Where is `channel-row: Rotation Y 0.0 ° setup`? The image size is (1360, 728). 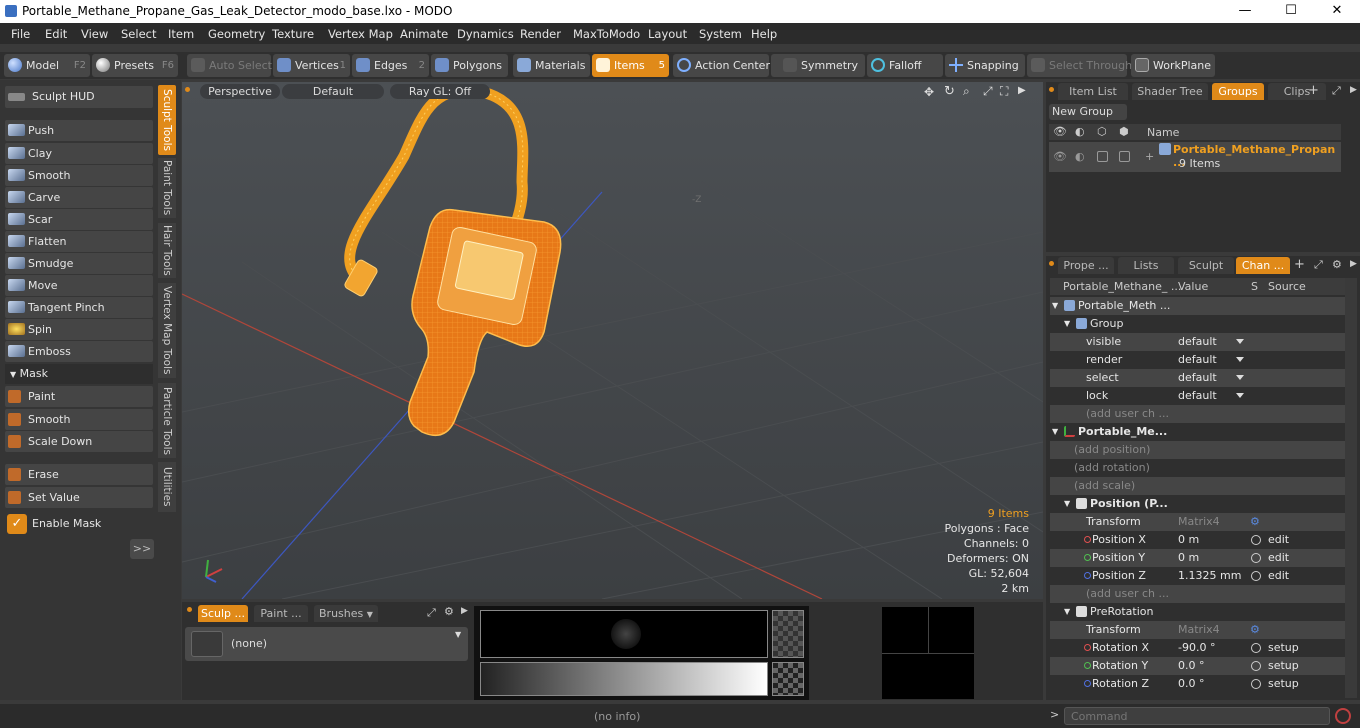 channel-row: Rotation Y 0.0 ° setup is located at coordinates (1198, 666).